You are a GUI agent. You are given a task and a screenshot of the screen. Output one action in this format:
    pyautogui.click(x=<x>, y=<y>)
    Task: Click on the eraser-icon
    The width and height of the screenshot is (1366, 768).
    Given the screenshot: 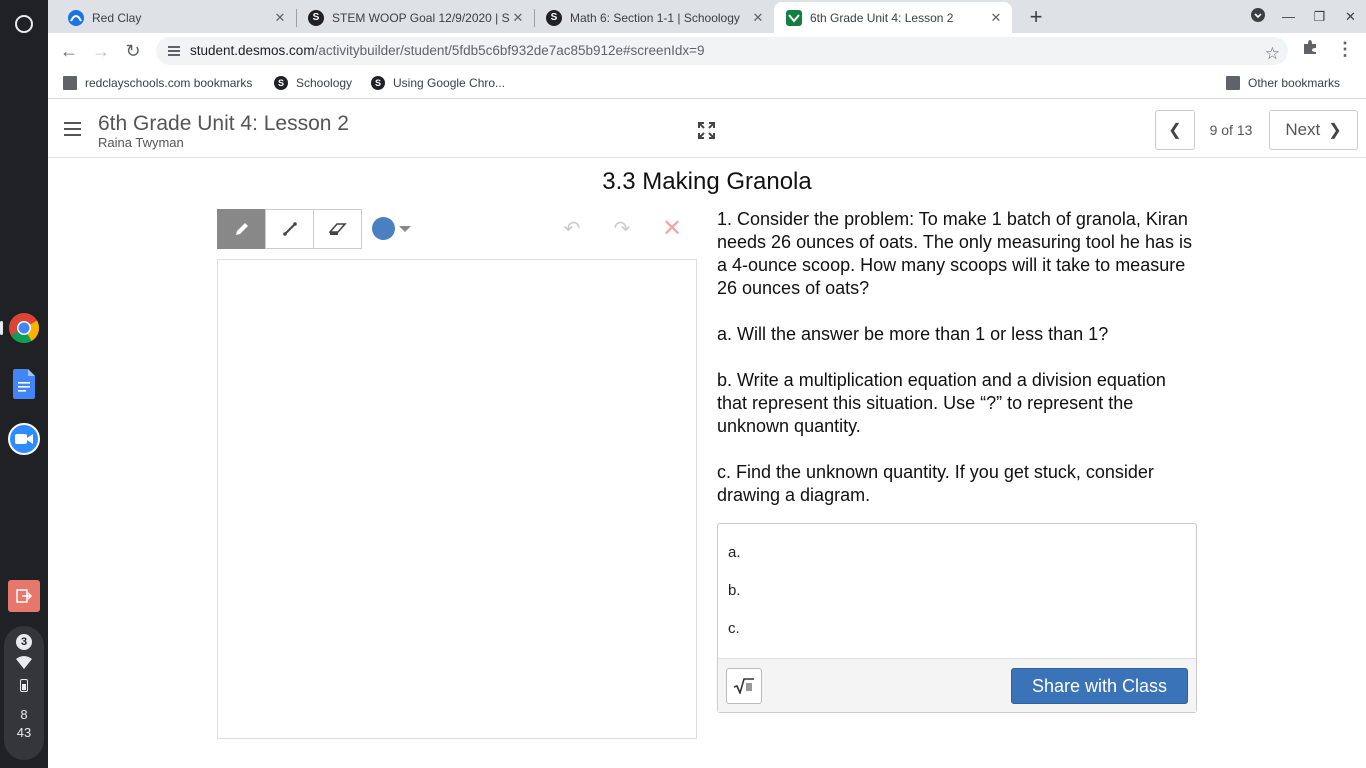 What is the action you would take?
    pyautogui.click(x=337, y=229)
    